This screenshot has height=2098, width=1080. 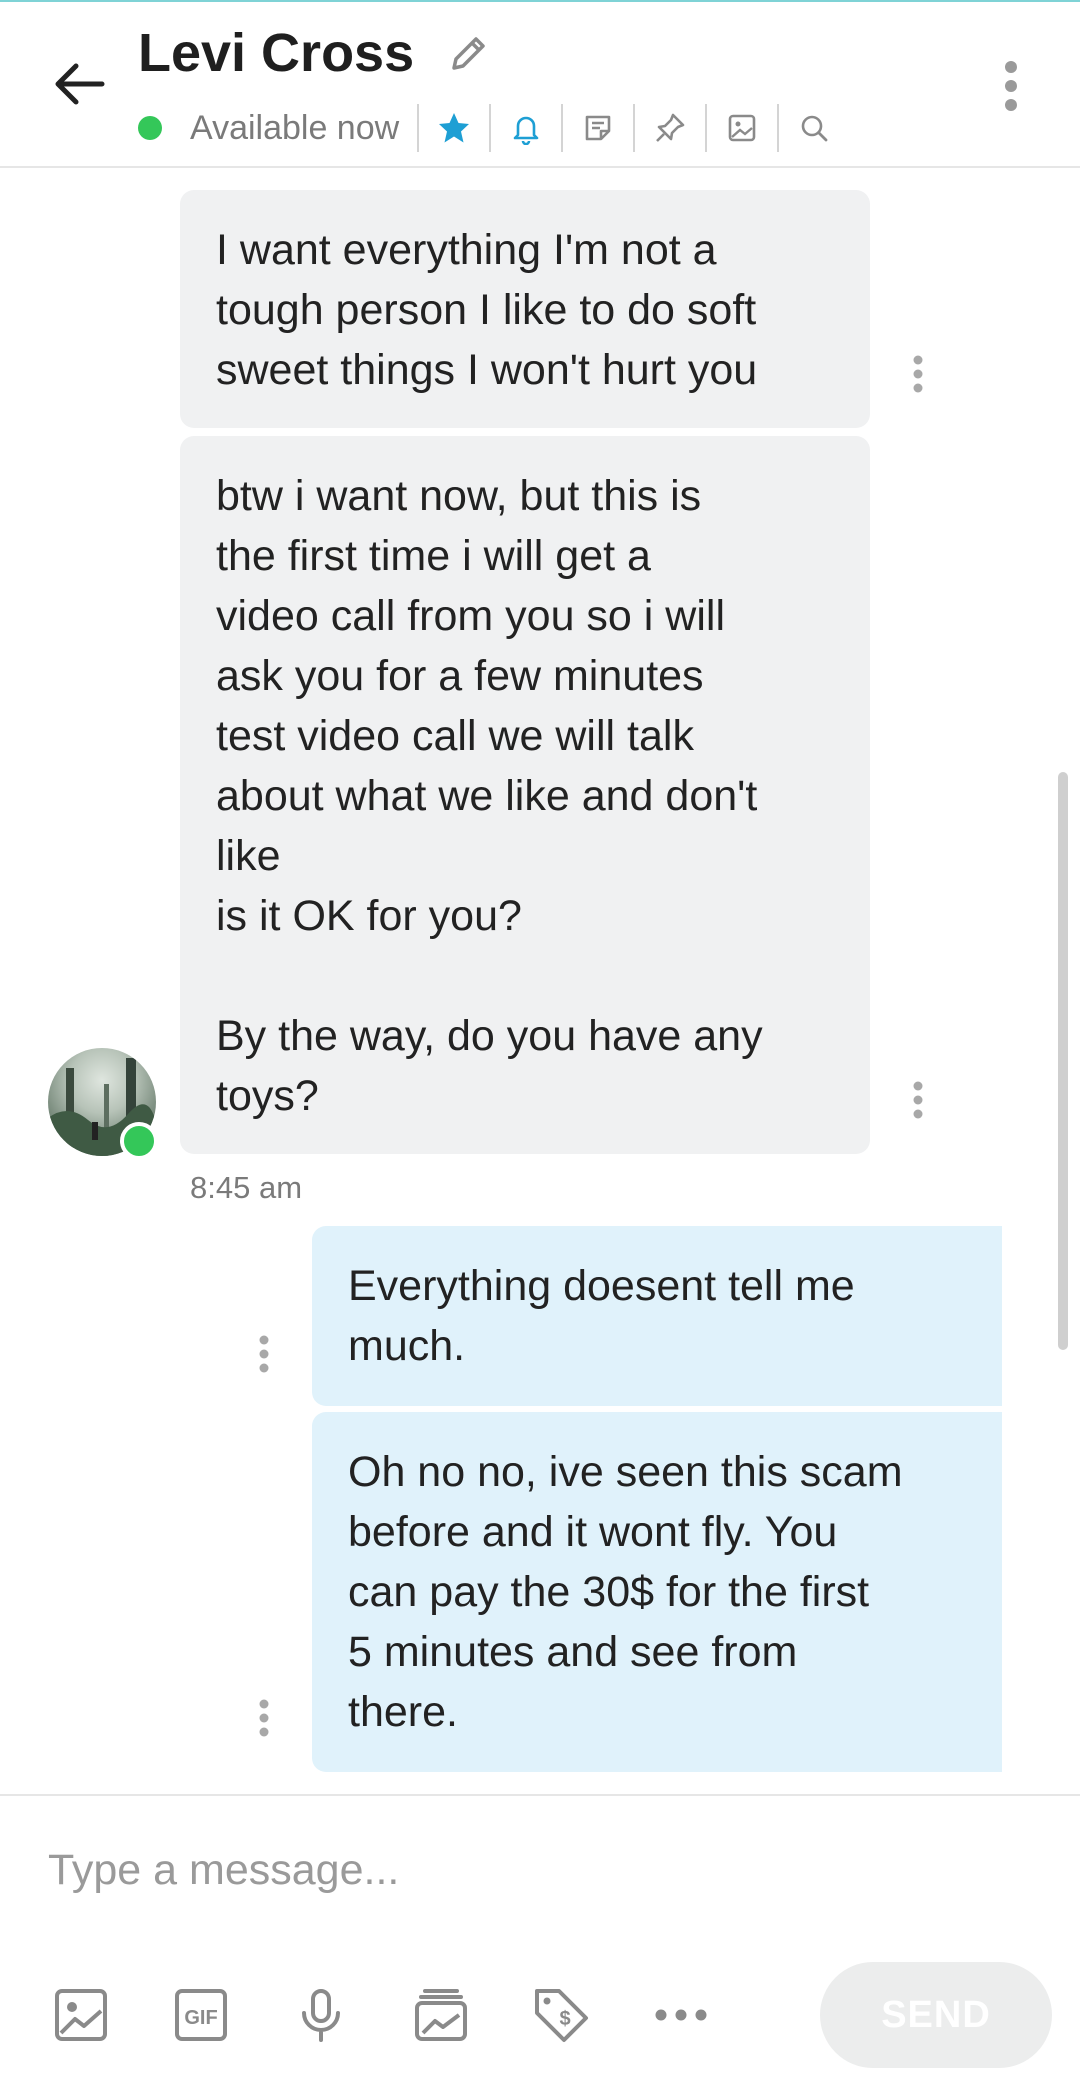 What do you see at coordinates (139, 1141) in the screenshot?
I see `avatar-online-indicator` at bounding box center [139, 1141].